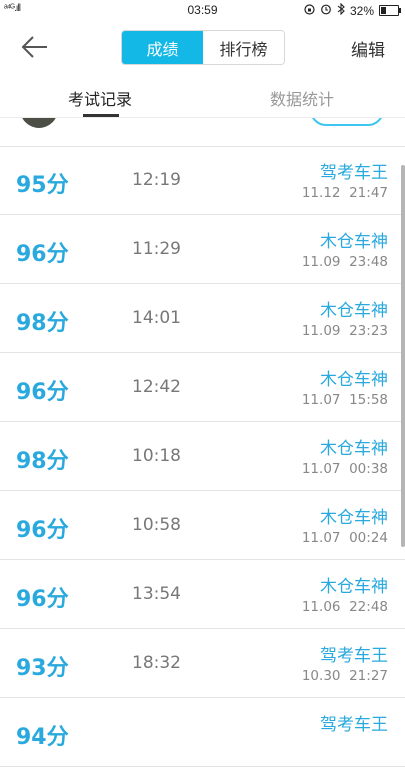 The image size is (405, 767). What do you see at coordinates (202, 732) in the screenshot?
I see `list-item: 94分 驾考车王` at bounding box center [202, 732].